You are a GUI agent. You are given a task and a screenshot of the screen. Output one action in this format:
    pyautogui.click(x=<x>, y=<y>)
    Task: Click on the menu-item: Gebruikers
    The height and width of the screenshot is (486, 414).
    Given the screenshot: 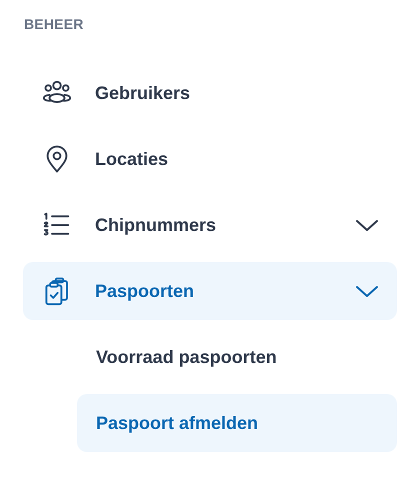 What is the action you would take?
    pyautogui.click(x=210, y=93)
    